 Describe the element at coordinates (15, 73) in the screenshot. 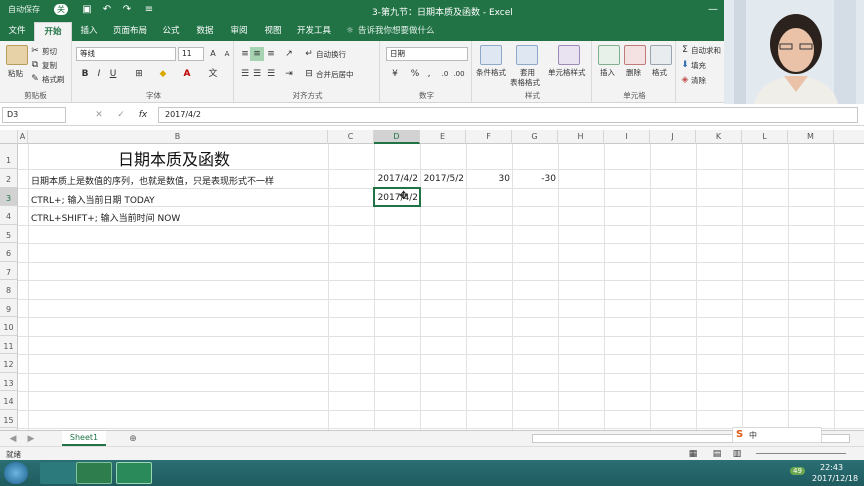

I see `paste-button: 粘贴` at that location.